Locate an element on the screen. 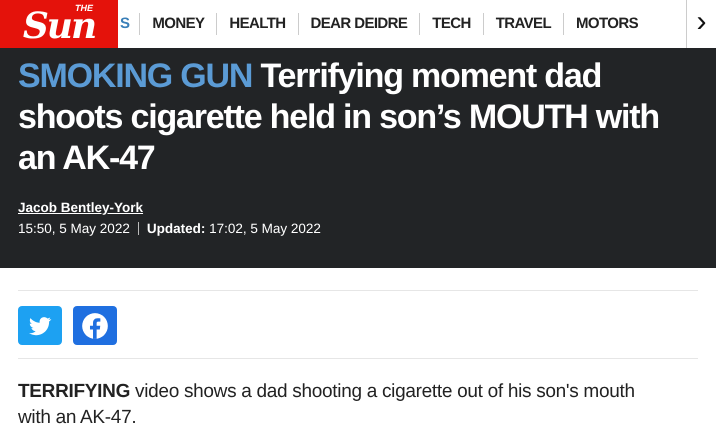 The image size is (716, 444). facebook-f-icon is located at coordinates (95, 326).